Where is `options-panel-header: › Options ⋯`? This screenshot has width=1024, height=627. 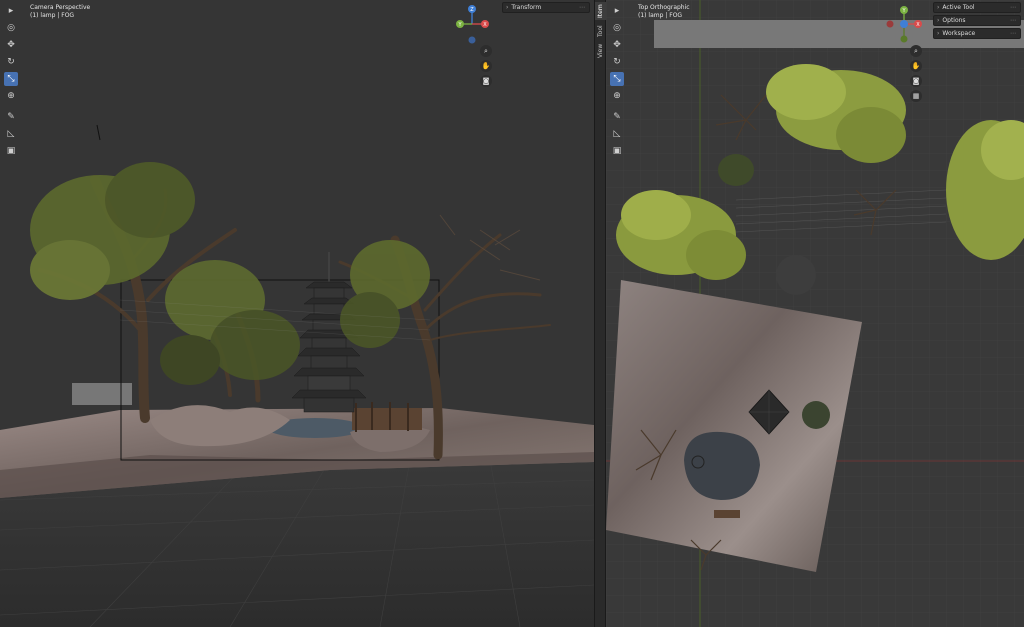
options-panel-header: › Options ⋯ is located at coordinates (977, 20).